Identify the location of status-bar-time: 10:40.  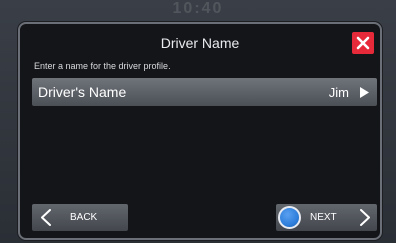
(198, 8).